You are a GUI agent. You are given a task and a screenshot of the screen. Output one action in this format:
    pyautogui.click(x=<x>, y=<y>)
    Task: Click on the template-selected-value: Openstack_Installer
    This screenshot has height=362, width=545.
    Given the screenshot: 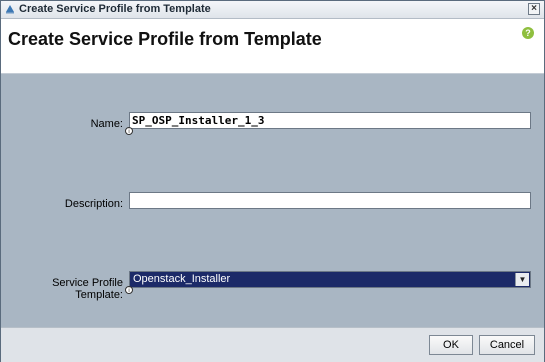 What is the action you would take?
    pyautogui.click(x=182, y=279)
    